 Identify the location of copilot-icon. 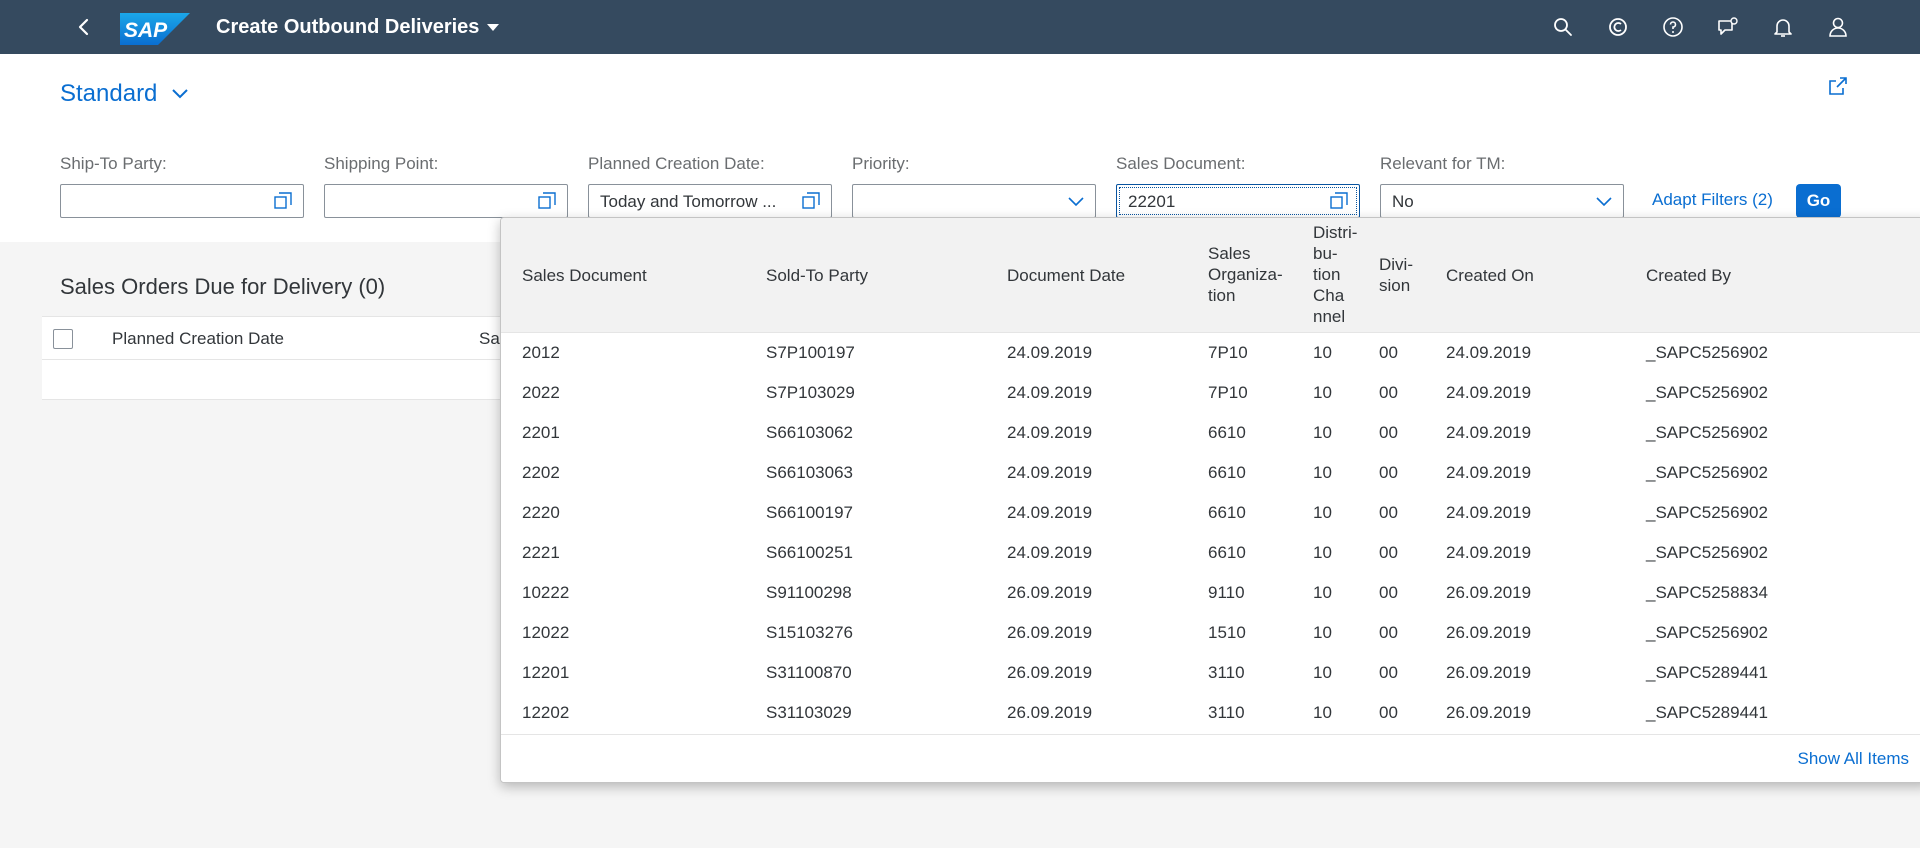
(1618, 27).